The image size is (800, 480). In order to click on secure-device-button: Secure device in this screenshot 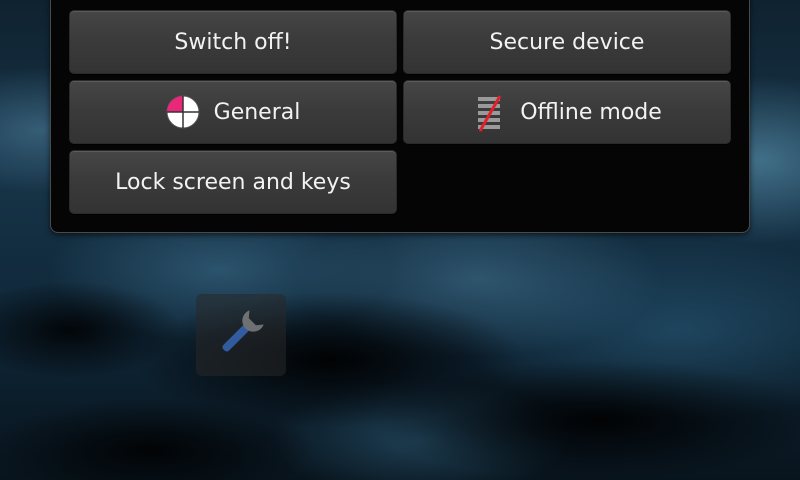, I will do `click(567, 42)`.